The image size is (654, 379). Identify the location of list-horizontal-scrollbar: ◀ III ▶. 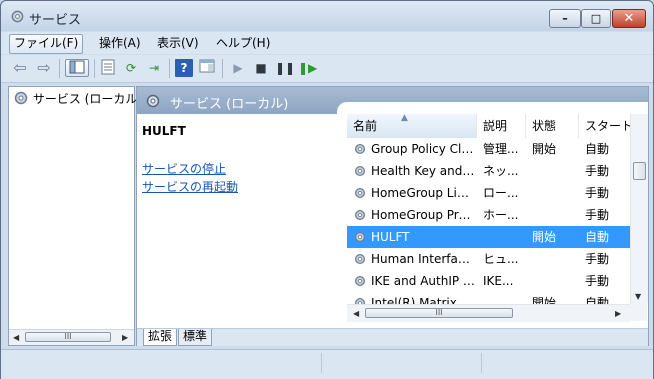
(488, 313).